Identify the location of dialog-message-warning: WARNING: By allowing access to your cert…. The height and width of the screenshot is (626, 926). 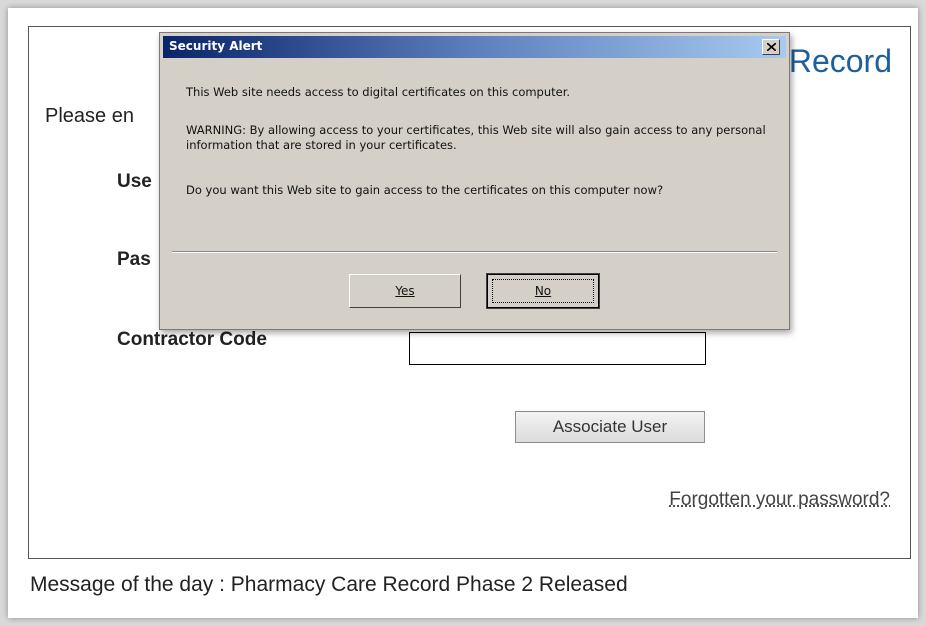
(476, 137).